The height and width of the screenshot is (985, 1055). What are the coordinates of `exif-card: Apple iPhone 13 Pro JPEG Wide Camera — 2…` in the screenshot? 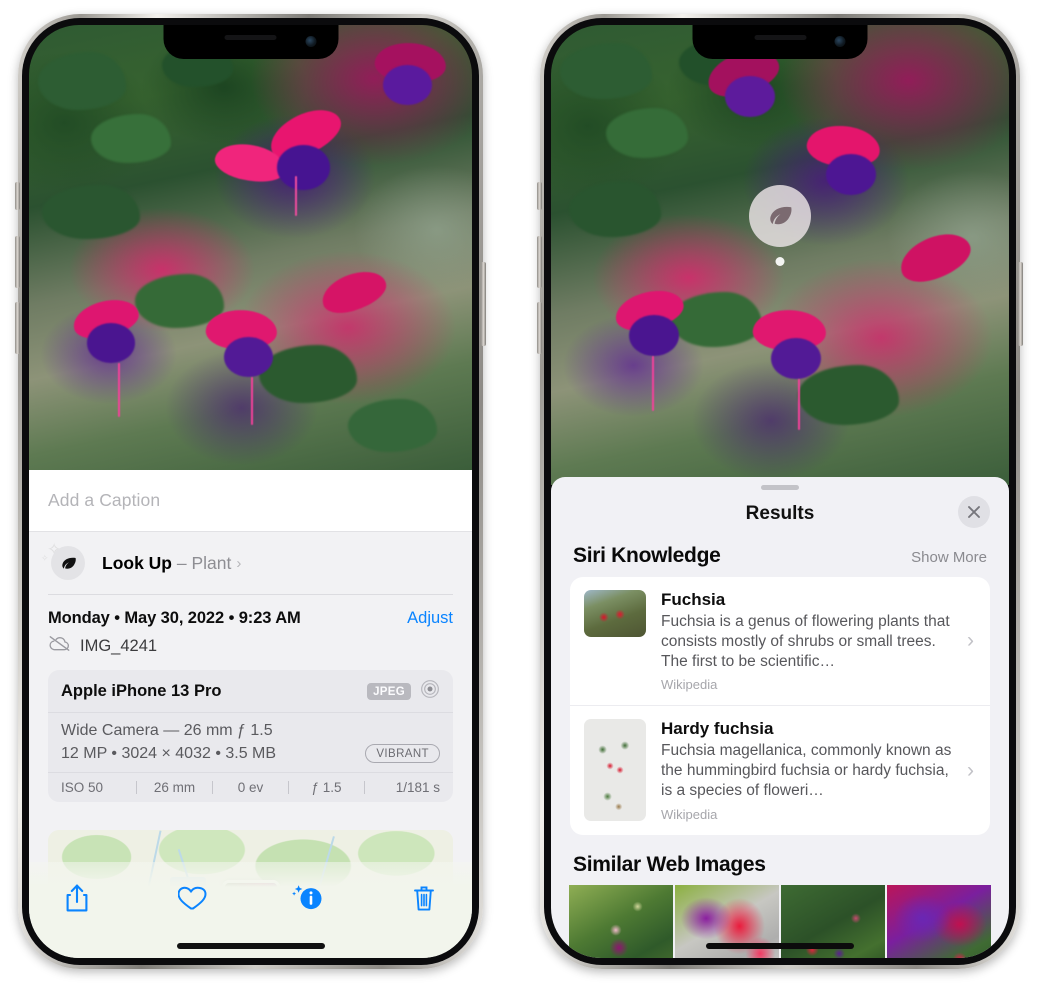 It's located at (250, 736).